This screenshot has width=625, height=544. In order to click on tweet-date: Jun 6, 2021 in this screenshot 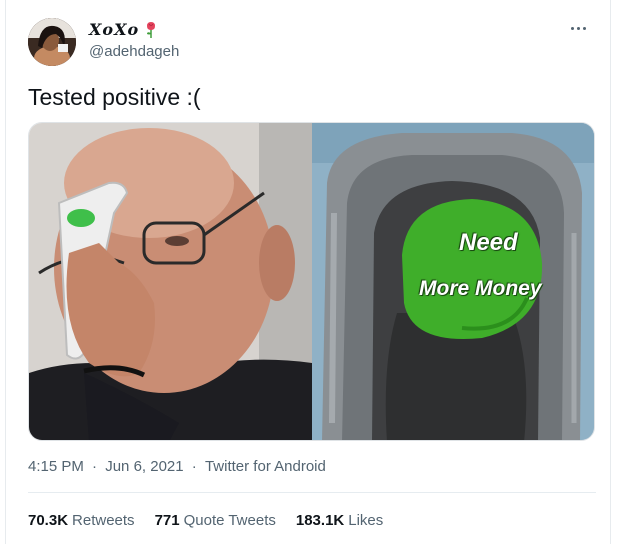, I will do `click(144, 466)`.